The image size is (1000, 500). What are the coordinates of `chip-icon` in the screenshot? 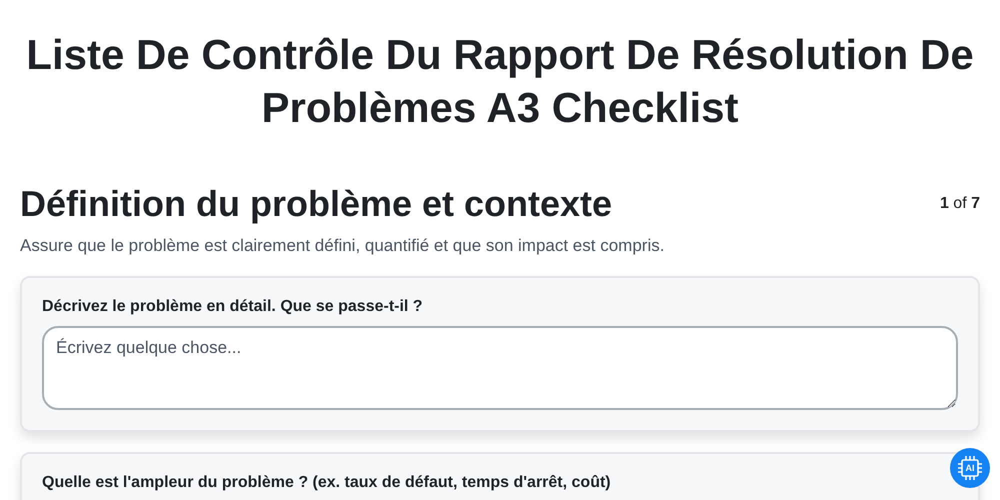 It's located at (970, 468).